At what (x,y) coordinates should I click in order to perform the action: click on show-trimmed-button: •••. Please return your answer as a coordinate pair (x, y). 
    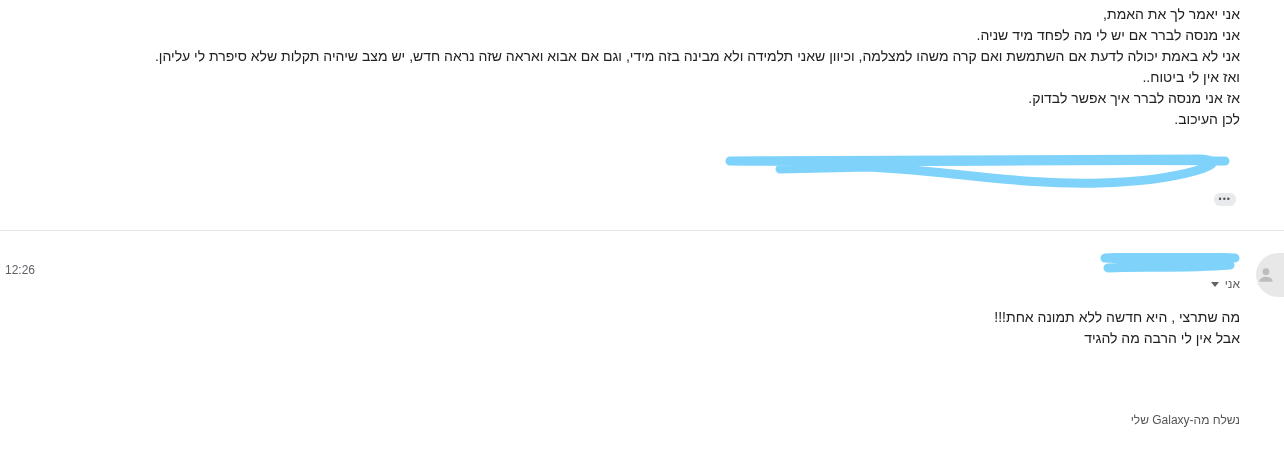
    Looking at the image, I should click on (1224, 199).